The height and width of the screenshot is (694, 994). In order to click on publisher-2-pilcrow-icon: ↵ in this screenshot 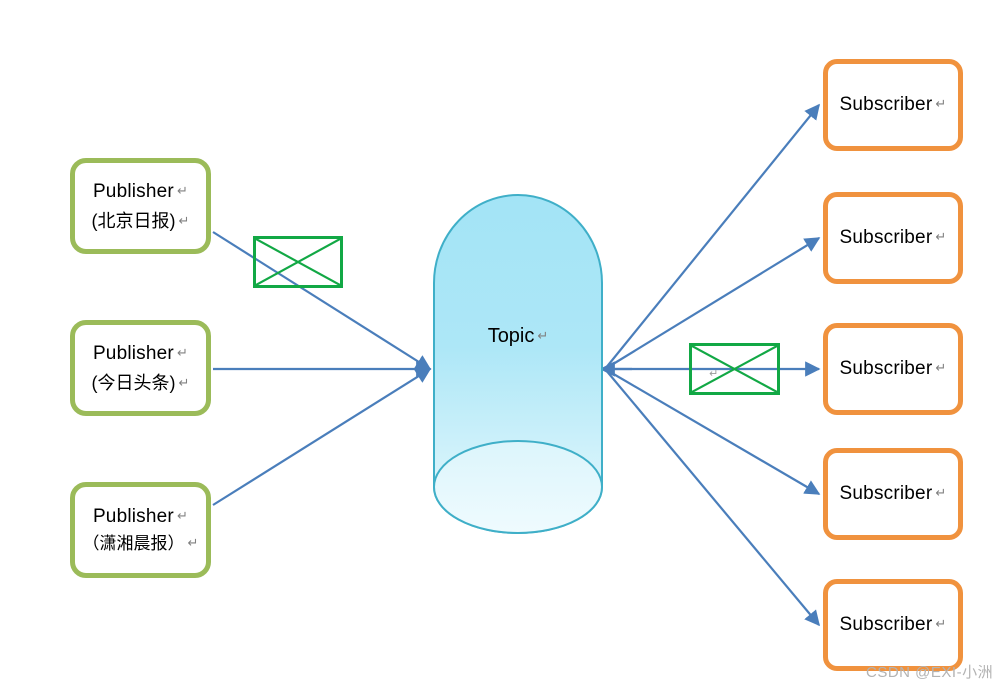, I will do `click(182, 353)`.